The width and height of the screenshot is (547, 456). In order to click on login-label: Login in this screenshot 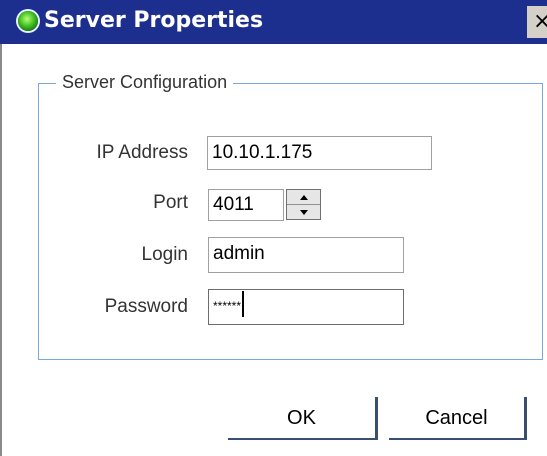, I will do `click(165, 254)`.